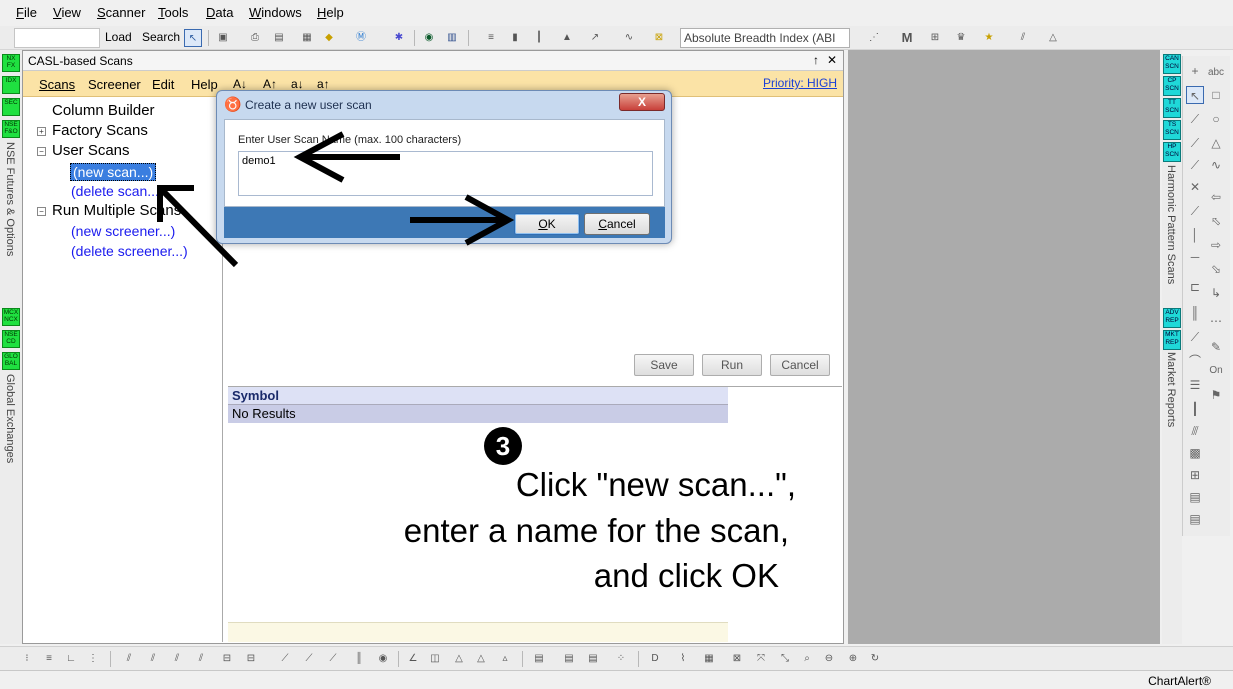 The width and height of the screenshot is (1233, 689). Describe the element at coordinates (359, 659) in the screenshot. I see `bt-bars5-icon: ║` at that location.